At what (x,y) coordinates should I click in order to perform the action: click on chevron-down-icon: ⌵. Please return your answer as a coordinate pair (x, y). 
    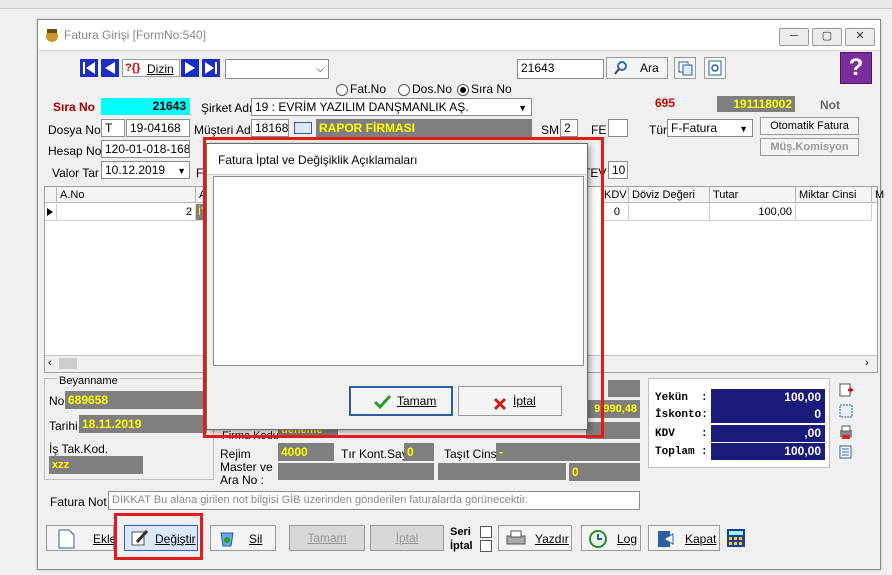
    Looking at the image, I should click on (320, 69).